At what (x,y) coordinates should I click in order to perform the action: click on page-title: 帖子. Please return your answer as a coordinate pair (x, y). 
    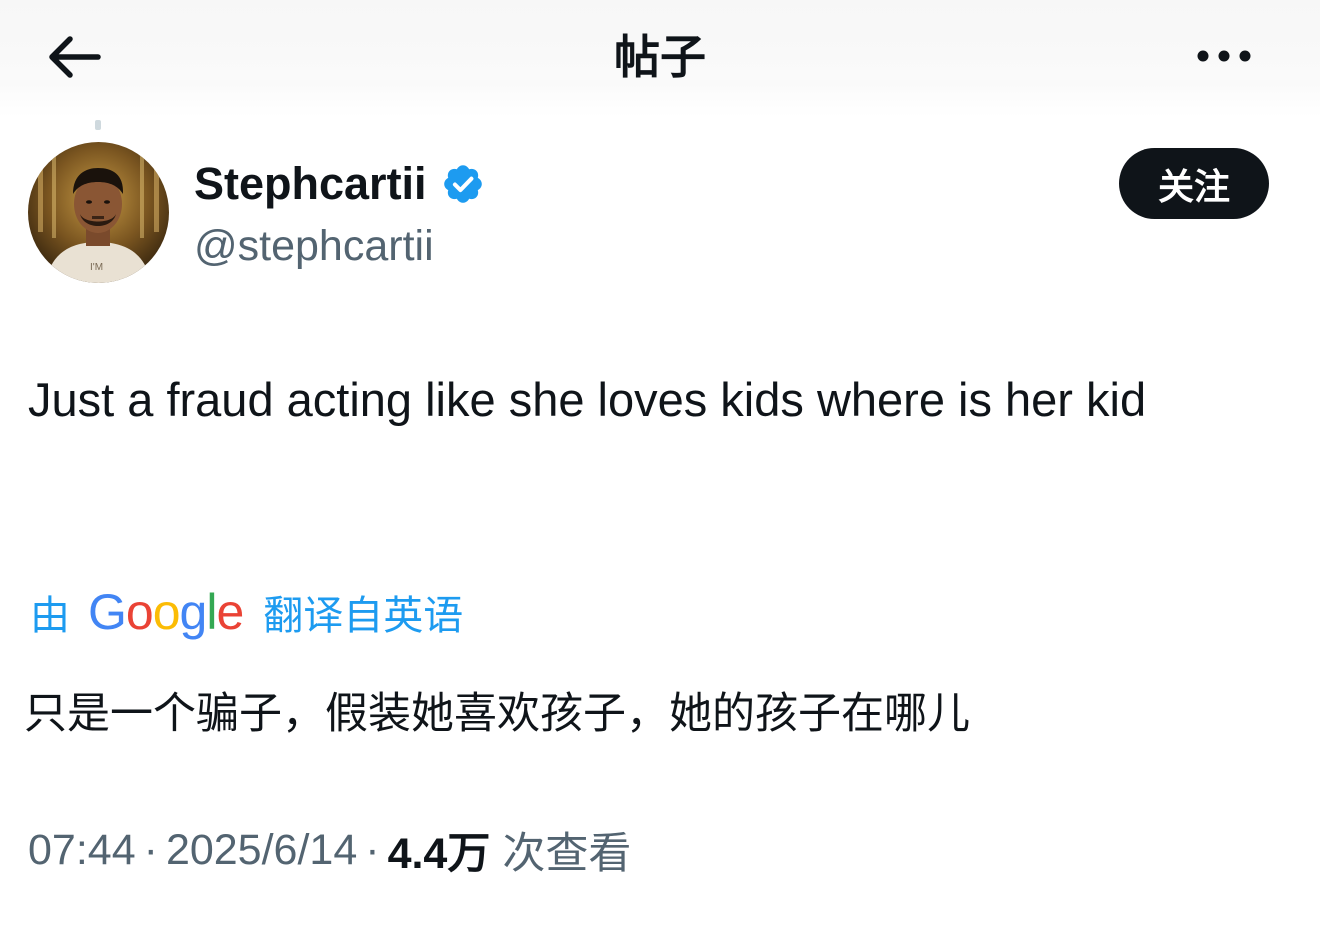
    Looking at the image, I should click on (660, 57).